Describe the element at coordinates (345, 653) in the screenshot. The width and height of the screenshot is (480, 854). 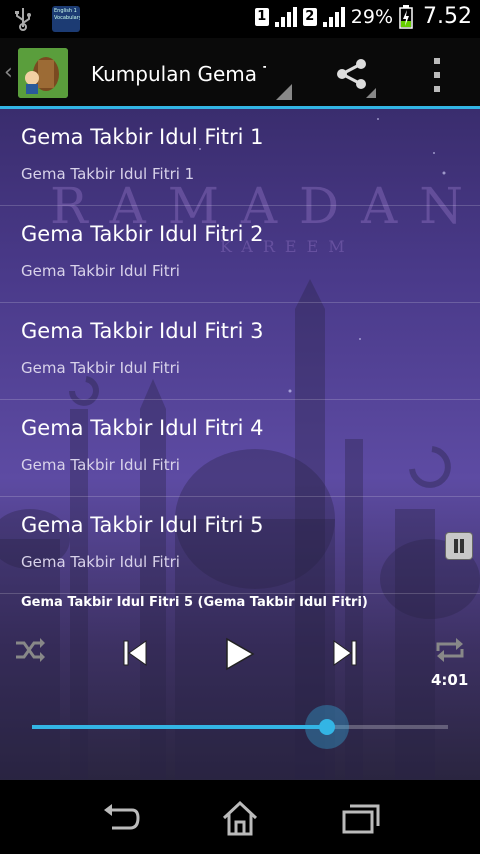
I see `next-icon` at that location.